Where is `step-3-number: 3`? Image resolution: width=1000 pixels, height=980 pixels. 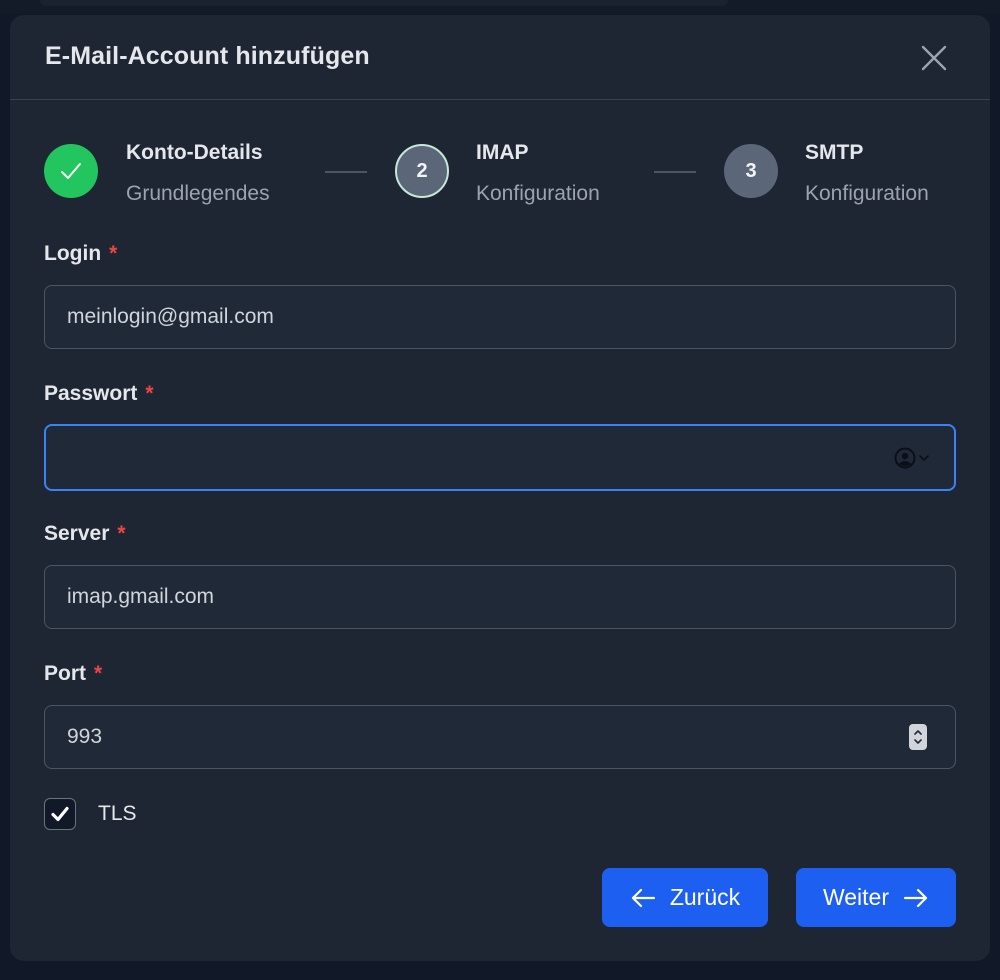 step-3-number: 3 is located at coordinates (751, 170).